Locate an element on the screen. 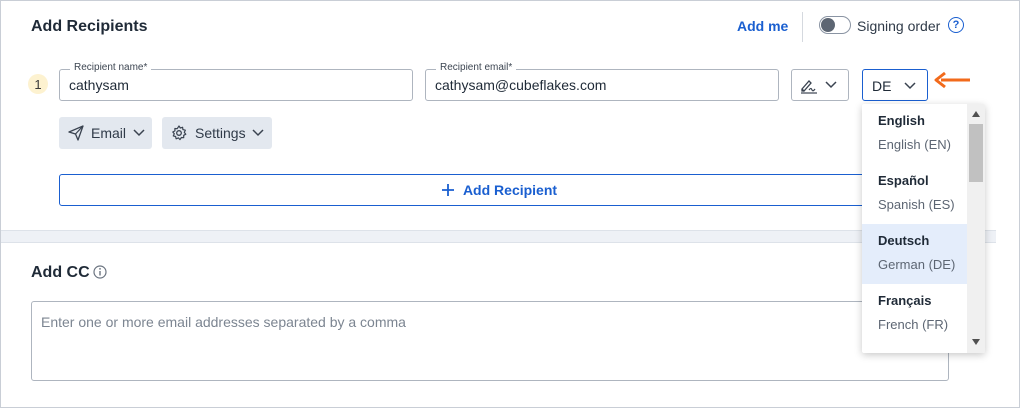 This screenshot has height=408, width=1020. language-option-name: Français is located at coordinates (905, 300).